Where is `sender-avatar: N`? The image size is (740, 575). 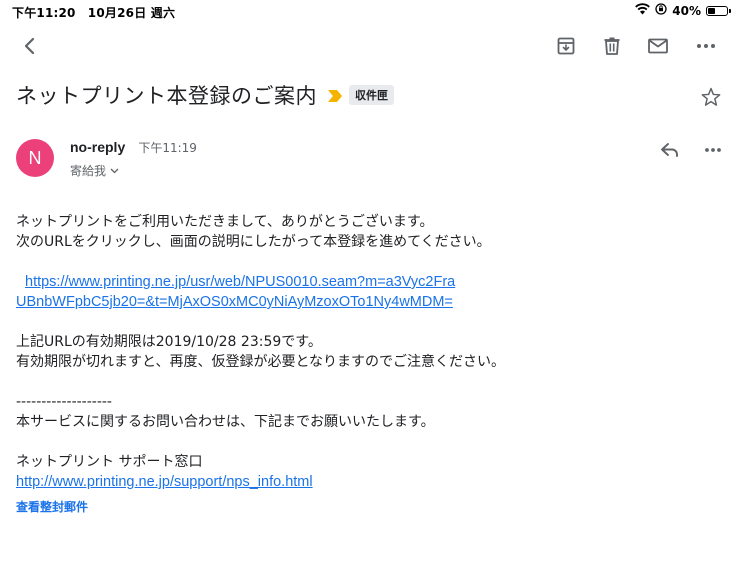
sender-avatar: N is located at coordinates (35, 158).